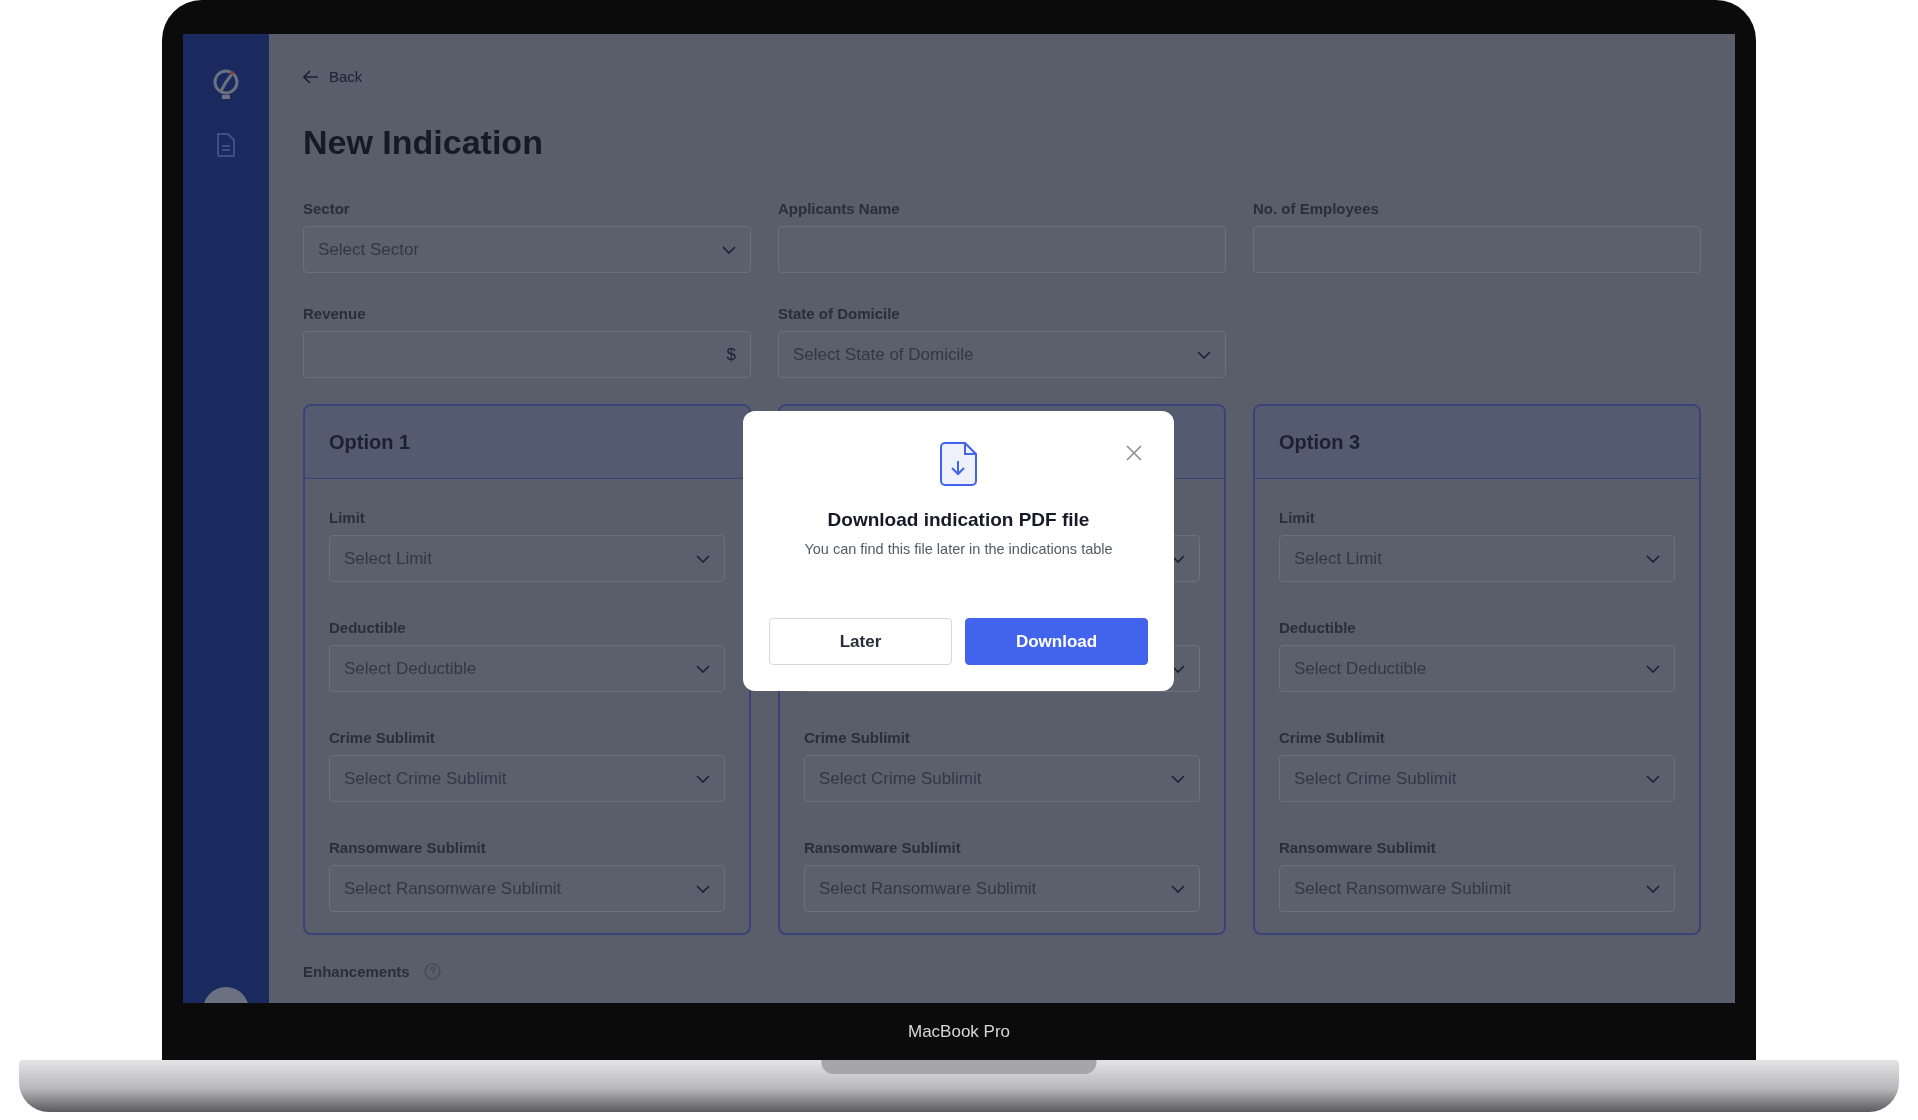 Image resolution: width=1918 pixels, height=1120 pixels. I want to click on device-caption: MacBook Pro, so click(958, 1031).